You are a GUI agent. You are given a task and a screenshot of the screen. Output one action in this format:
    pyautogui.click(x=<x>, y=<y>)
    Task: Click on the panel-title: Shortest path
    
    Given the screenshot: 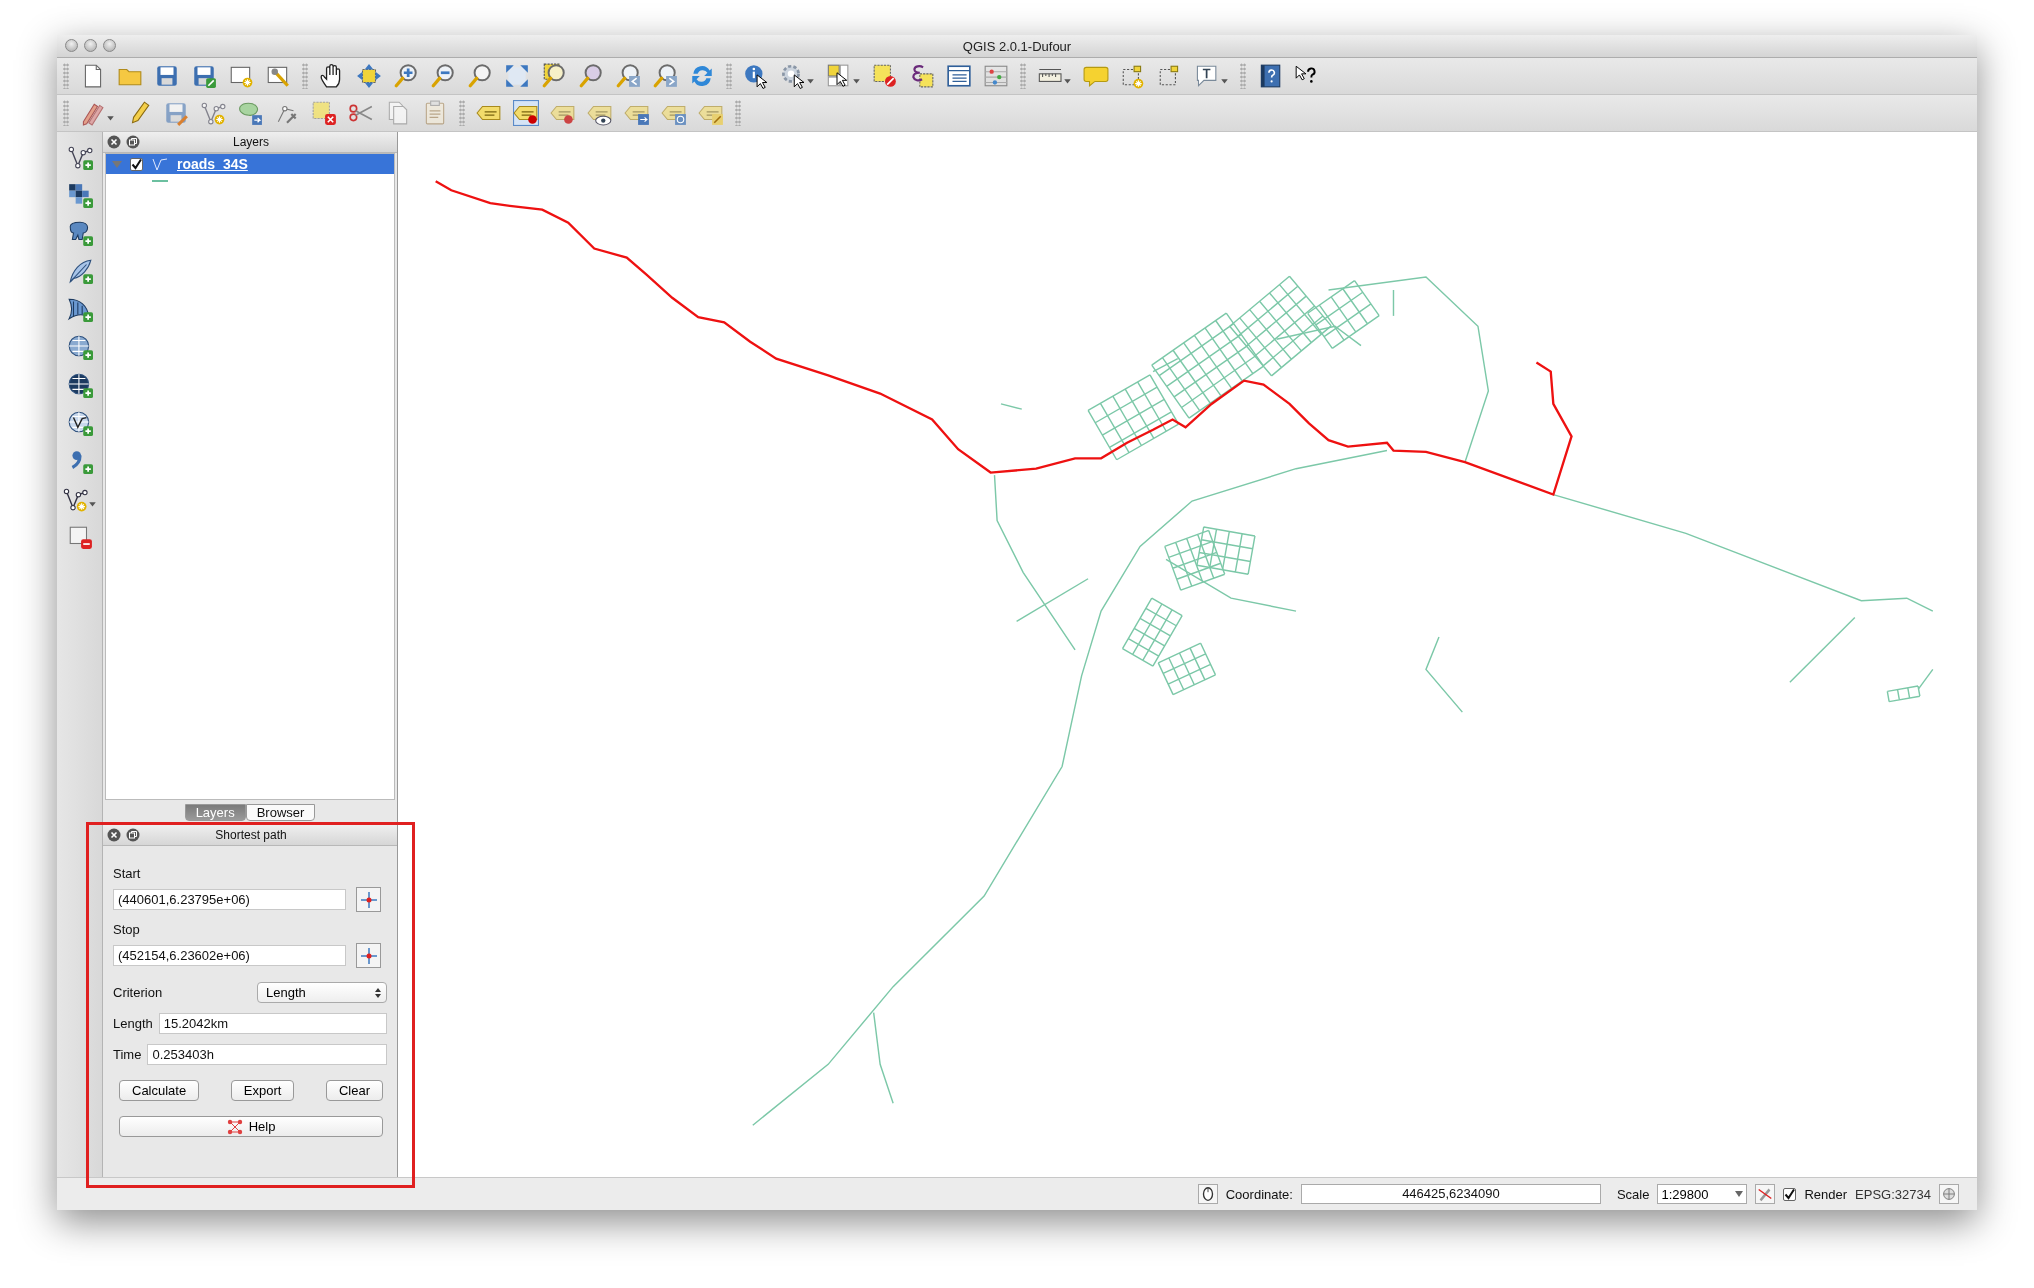 What is the action you would take?
    pyautogui.click(x=251, y=835)
    